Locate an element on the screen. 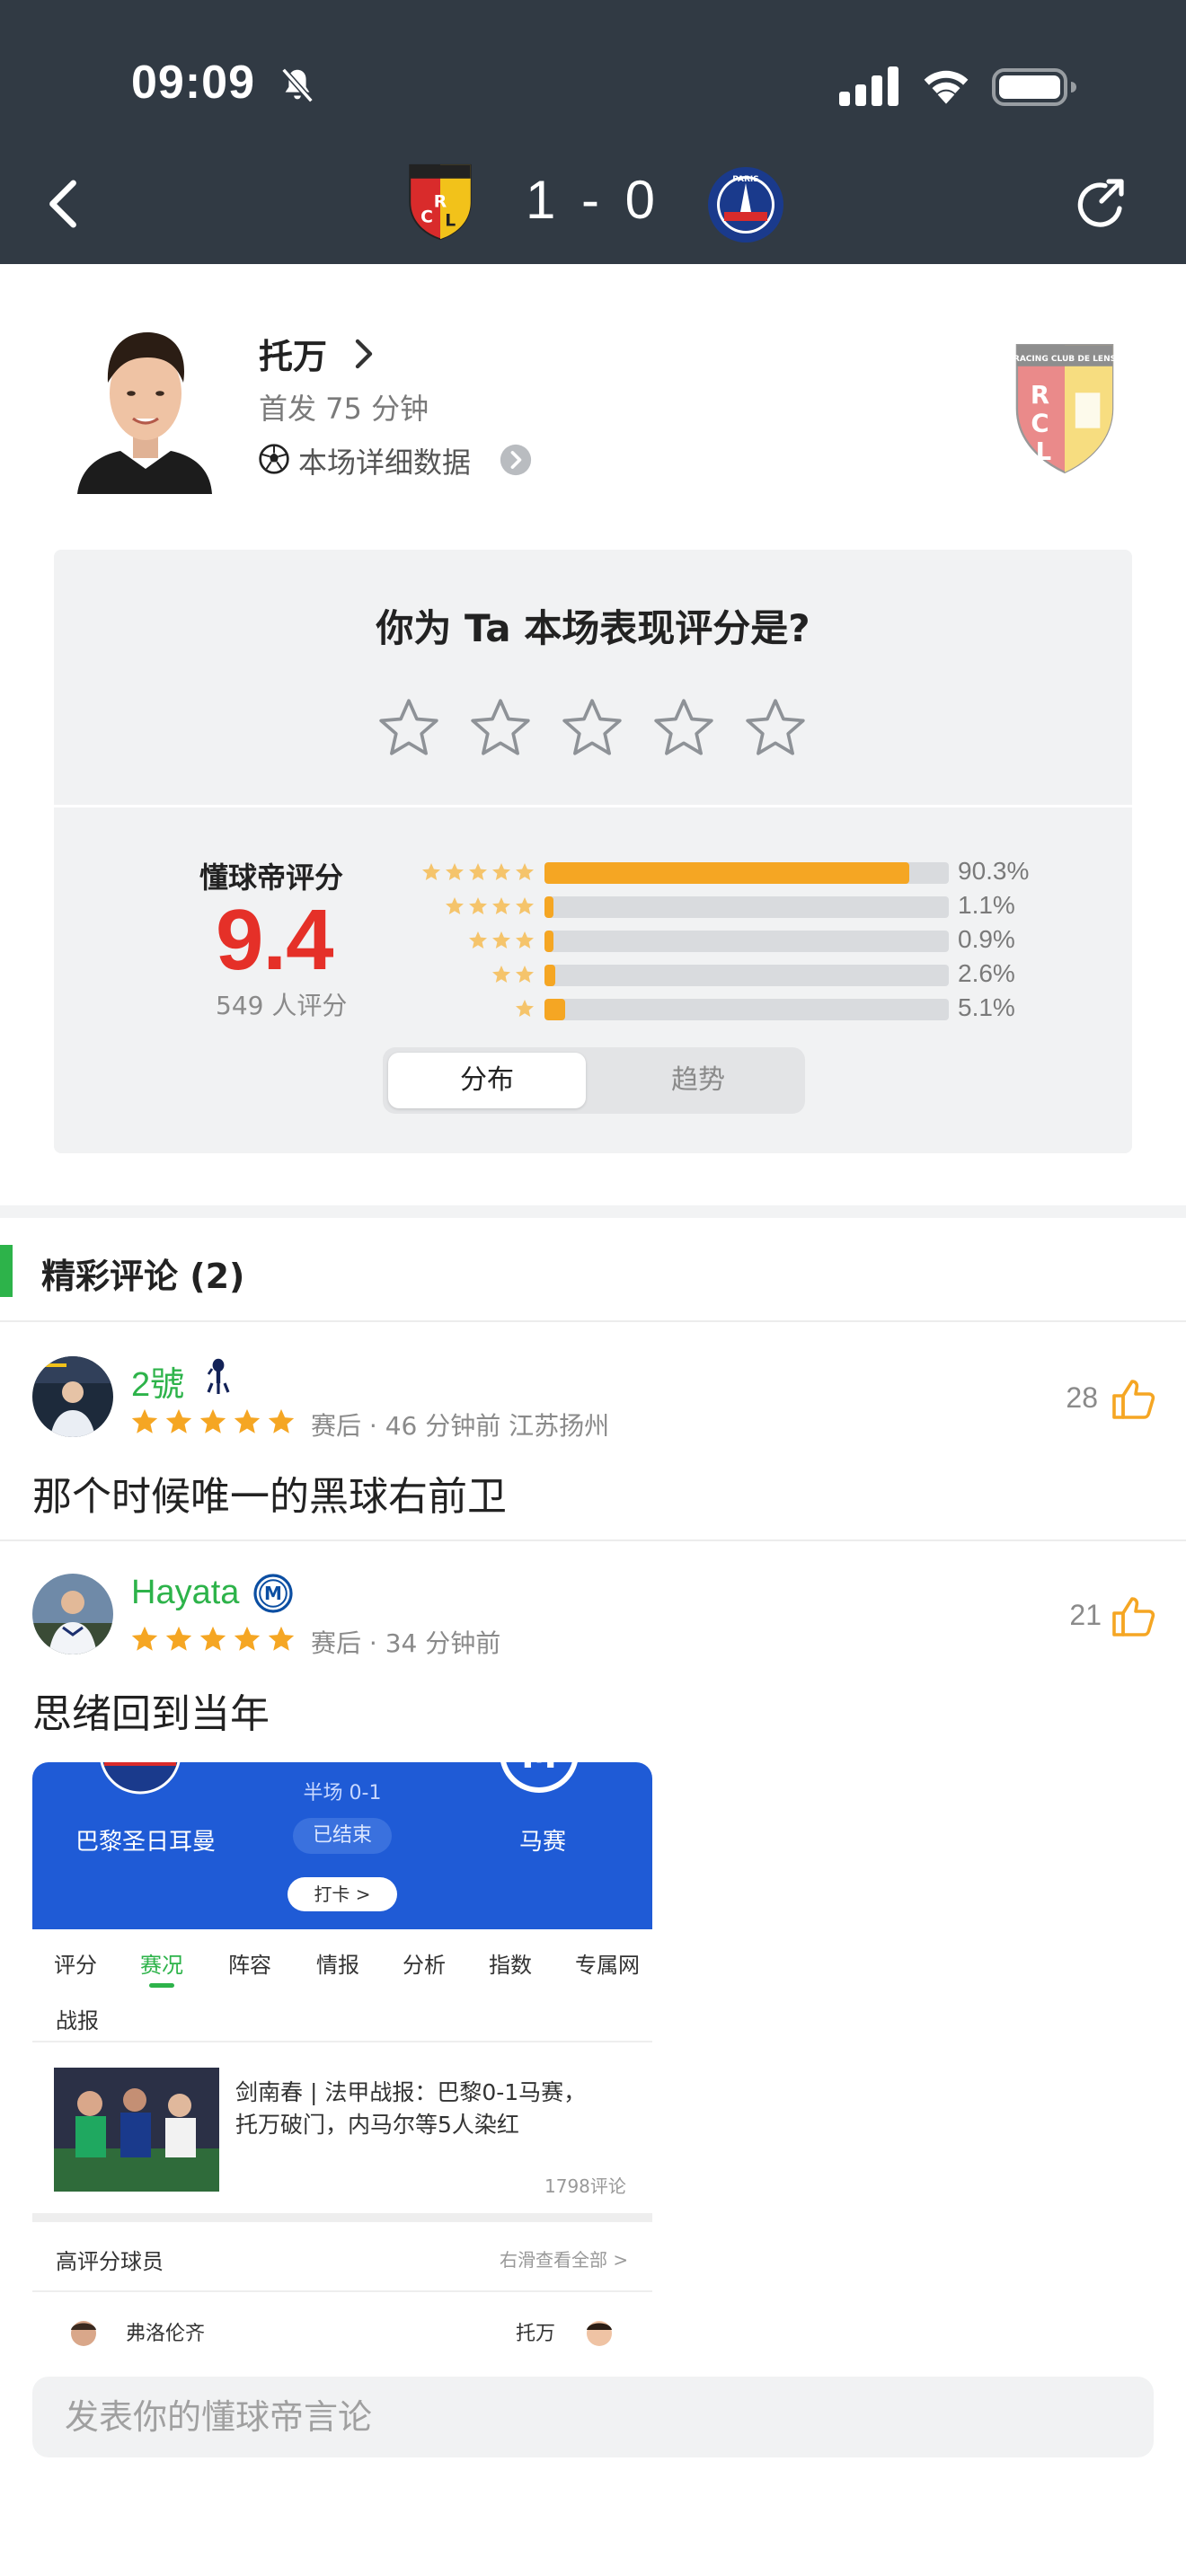 The height and width of the screenshot is (2576, 1186). arrow-circle-icon is located at coordinates (516, 460).